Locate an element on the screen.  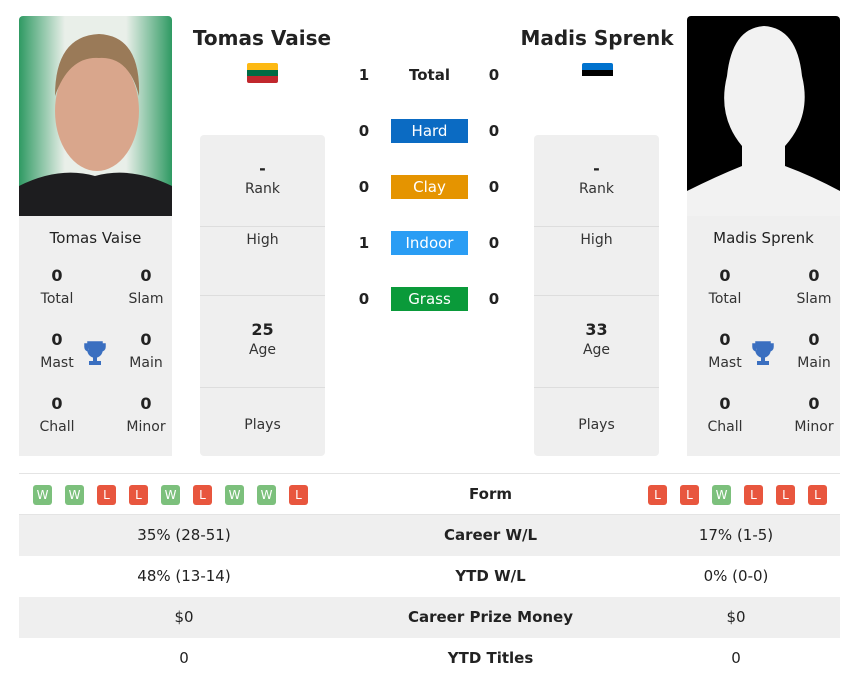
h2h-row-indoor: 1 Indoor 0 is located at coordinates (430, 243).